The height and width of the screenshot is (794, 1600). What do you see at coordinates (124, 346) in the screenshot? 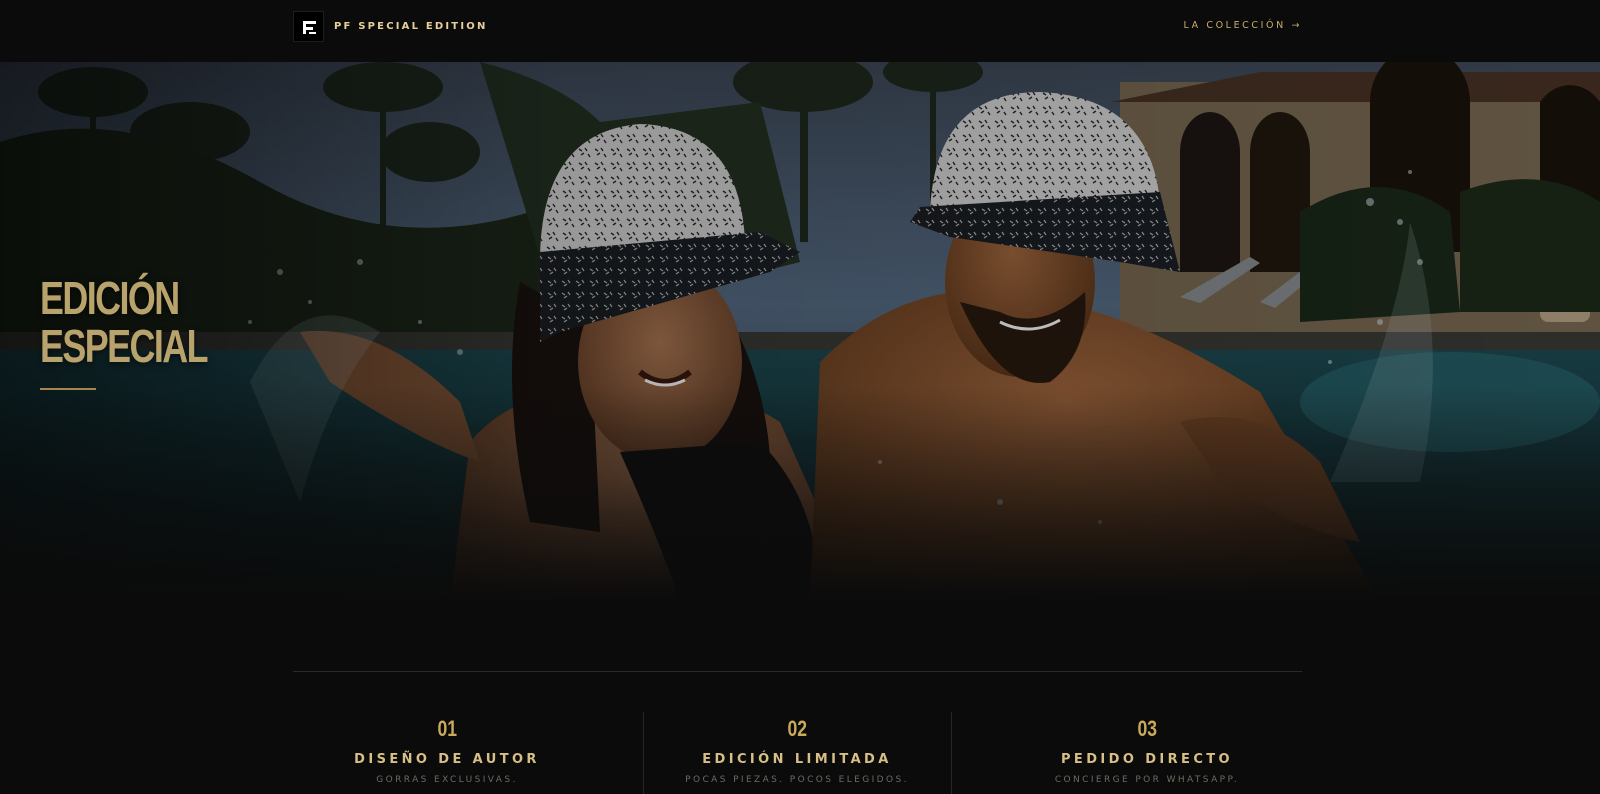
I see `hero-title-line-2: ESPECIAL` at bounding box center [124, 346].